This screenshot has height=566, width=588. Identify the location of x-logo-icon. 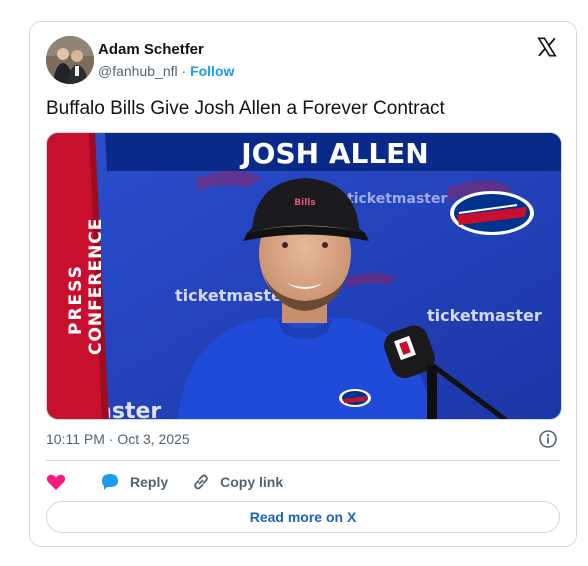
(547, 47).